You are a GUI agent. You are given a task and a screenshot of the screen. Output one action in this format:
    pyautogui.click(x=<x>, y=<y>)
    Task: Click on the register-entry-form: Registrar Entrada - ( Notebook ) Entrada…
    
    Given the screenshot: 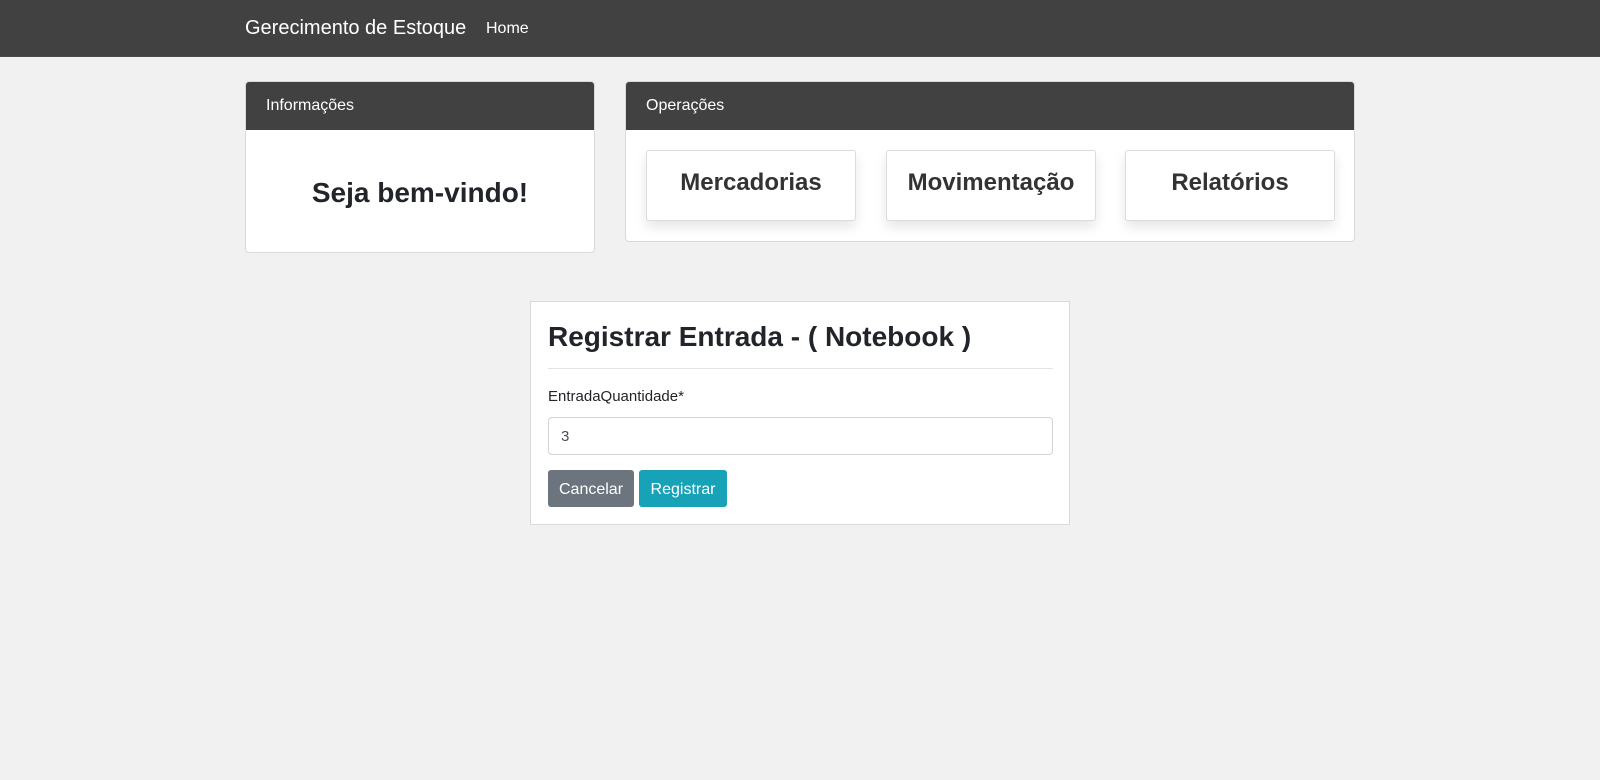 What is the action you would take?
    pyautogui.click(x=800, y=413)
    